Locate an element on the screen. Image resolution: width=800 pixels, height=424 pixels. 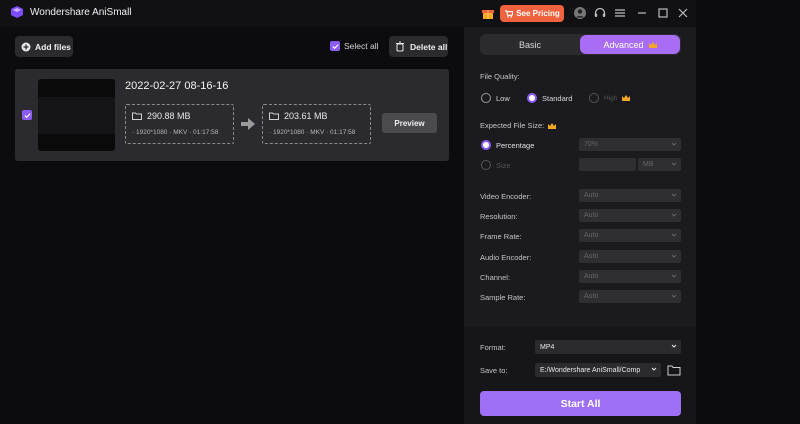
size-unit-select: MB is located at coordinates (659, 164).